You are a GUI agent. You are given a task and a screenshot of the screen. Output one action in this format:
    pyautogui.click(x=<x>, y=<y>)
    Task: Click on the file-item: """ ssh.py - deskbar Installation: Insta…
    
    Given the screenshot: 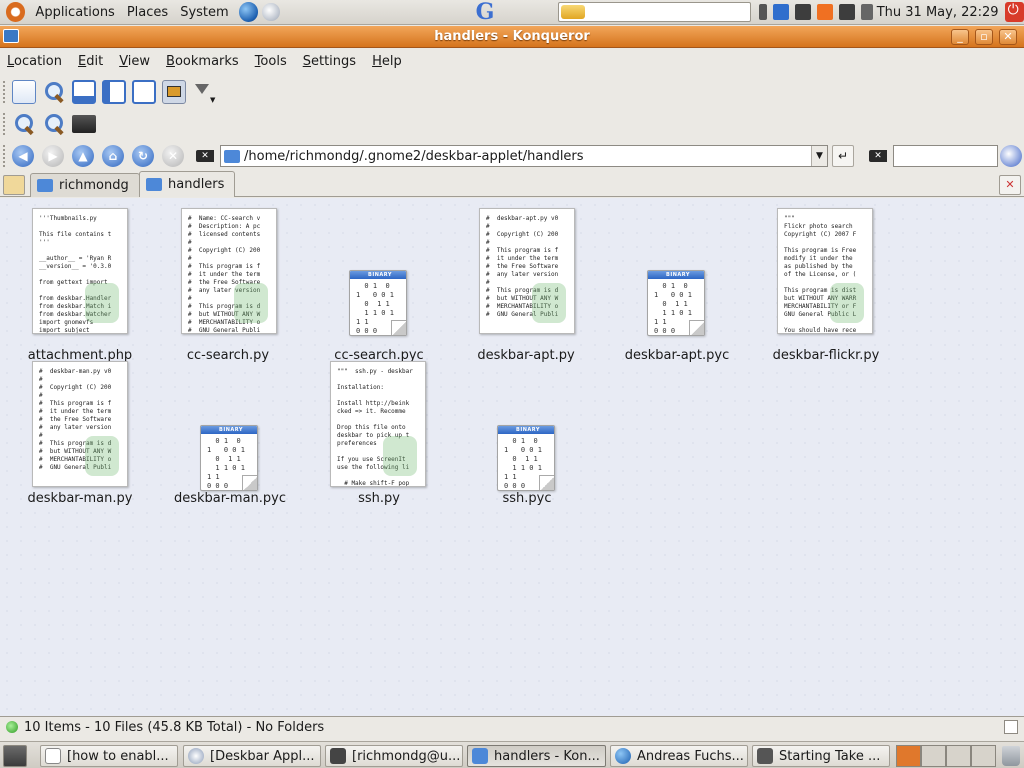 What is the action you would take?
    pyautogui.click(x=379, y=436)
    